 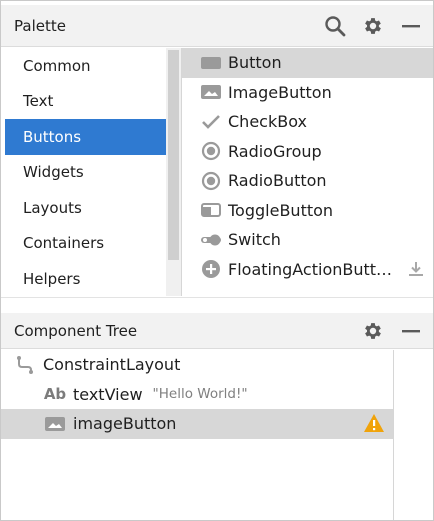 I want to click on category-widgets: Widgets, so click(x=83, y=173).